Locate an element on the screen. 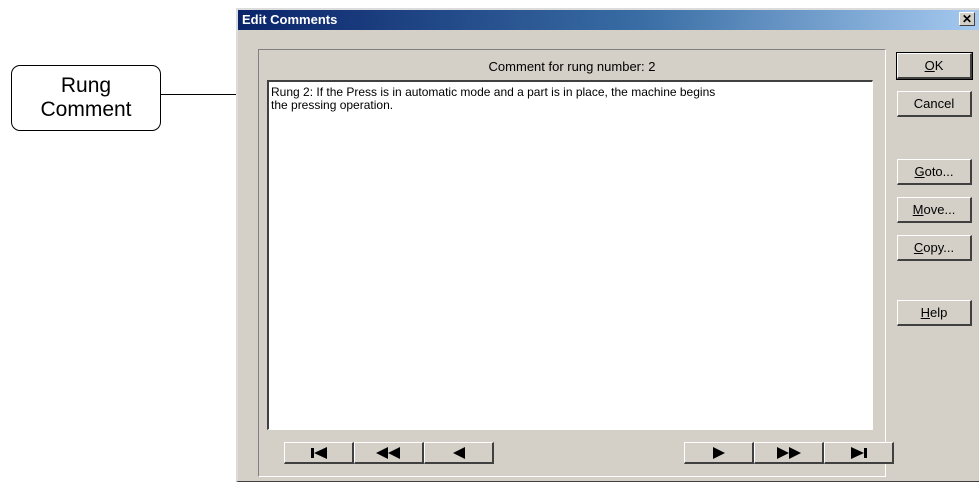 This screenshot has width=979, height=482. comment-rung-label: Comment for rung number: 2 is located at coordinates (572, 66).